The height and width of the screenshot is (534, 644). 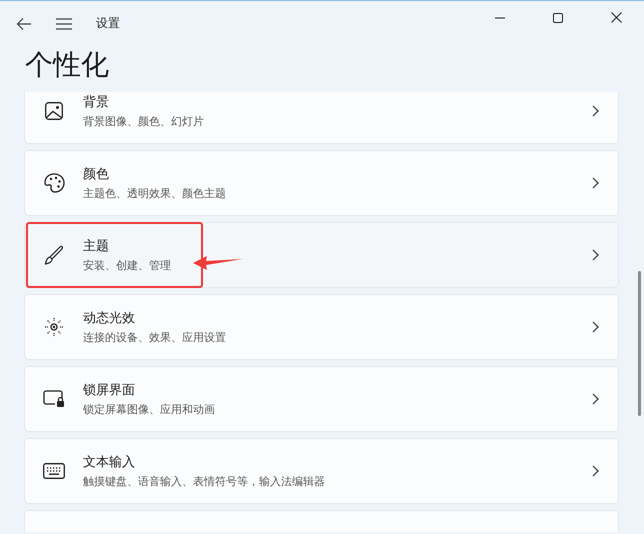 What do you see at coordinates (96, 174) in the screenshot?
I see `card-title: 颜色` at bounding box center [96, 174].